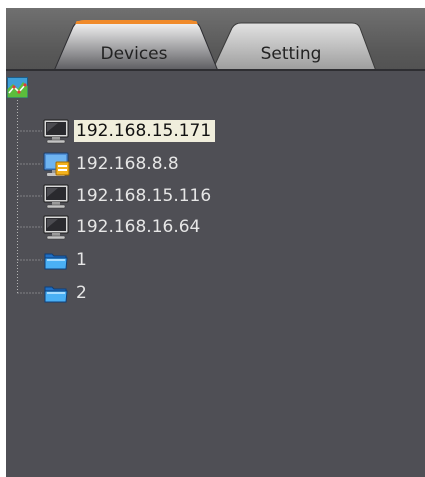 This screenshot has width=425, height=477. I want to click on tree-item-device: 192.168.16.64, so click(123, 227).